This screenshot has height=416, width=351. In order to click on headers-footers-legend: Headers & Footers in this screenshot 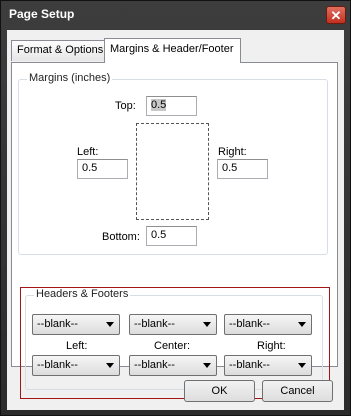, I will do `click(82, 294)`.